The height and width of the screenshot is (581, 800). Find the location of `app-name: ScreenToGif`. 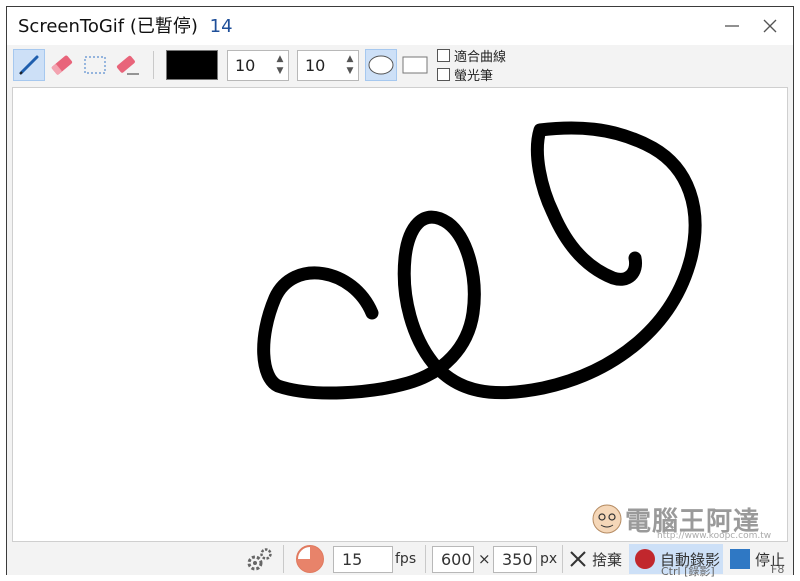

app-name: ScreenToGif is located at coordinates (71, 26).